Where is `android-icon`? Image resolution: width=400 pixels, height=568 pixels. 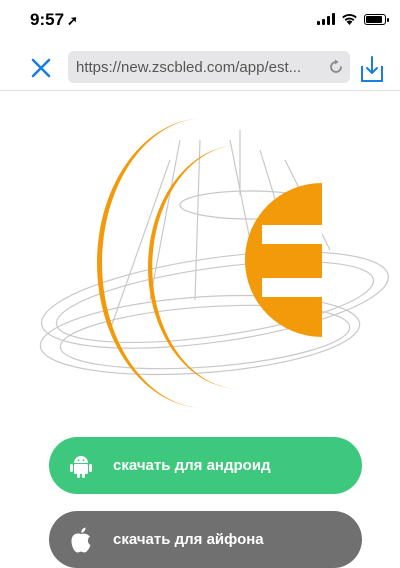
android-icon is located at coordinates (81, 466).